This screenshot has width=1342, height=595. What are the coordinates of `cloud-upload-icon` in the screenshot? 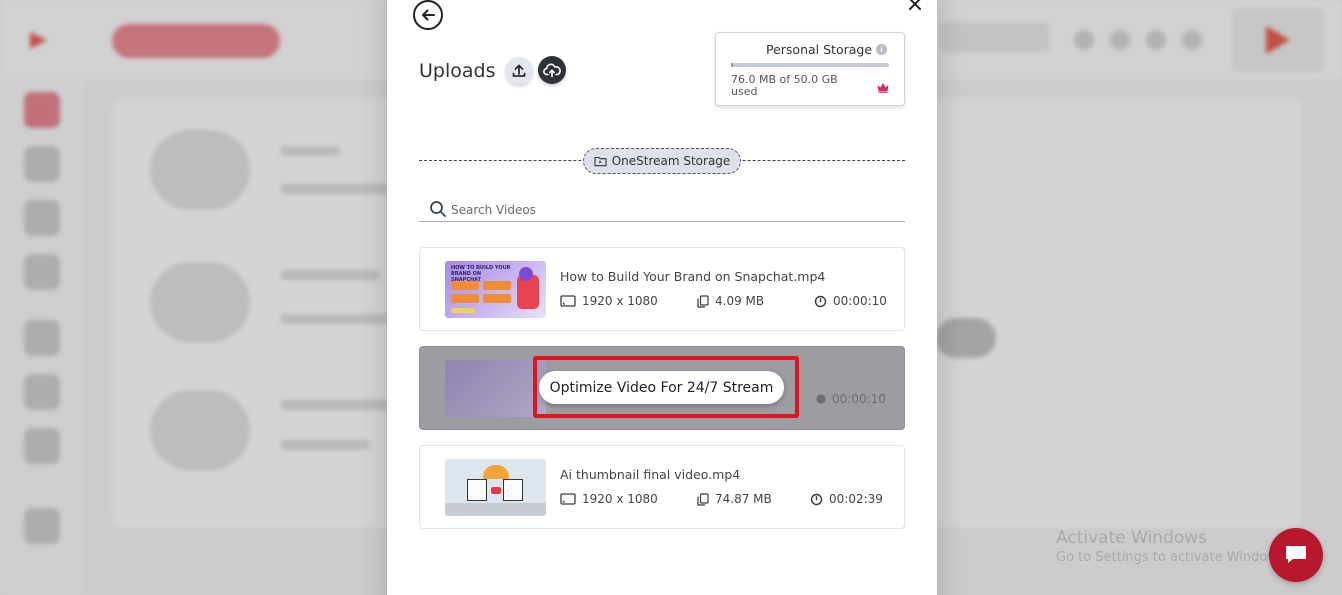 It's located at (552, 70).